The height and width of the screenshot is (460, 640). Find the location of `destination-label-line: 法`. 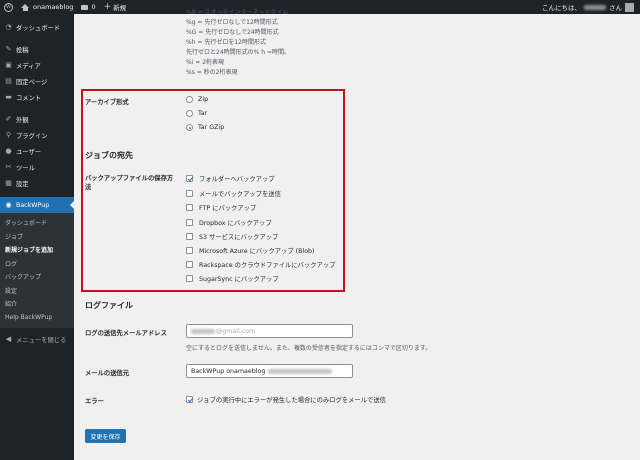

destination-label-line: 法 is located at coordinates (88, 187).